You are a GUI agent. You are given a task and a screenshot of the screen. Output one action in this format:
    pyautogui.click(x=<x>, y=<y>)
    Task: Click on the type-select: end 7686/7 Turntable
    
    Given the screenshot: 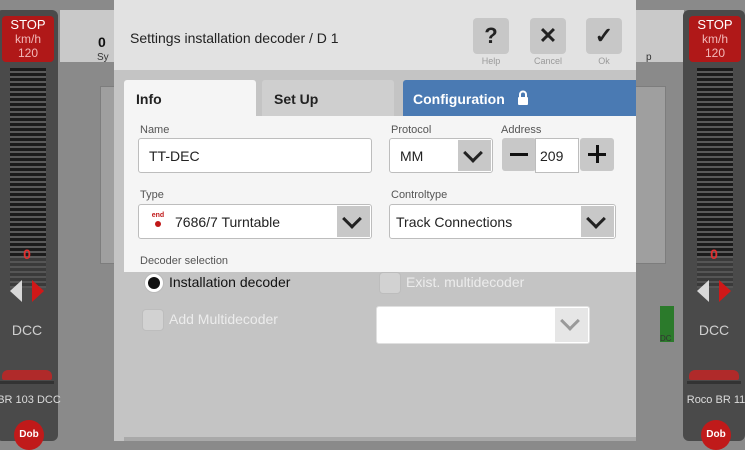 What is the action you would take?
    pyautogui.click(x=255, y=221)
    